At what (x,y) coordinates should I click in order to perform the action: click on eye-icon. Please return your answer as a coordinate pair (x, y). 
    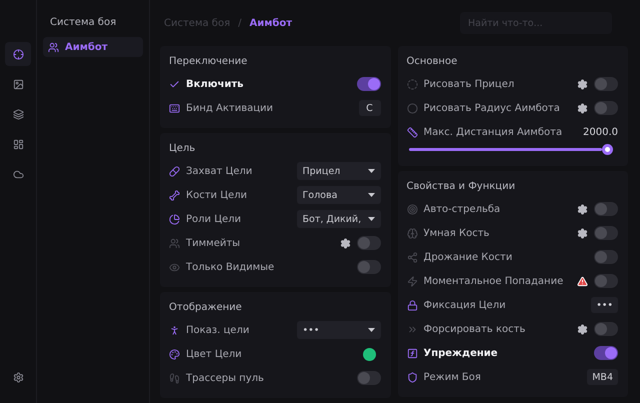
    Looking at the image, I should click on (174, 267).